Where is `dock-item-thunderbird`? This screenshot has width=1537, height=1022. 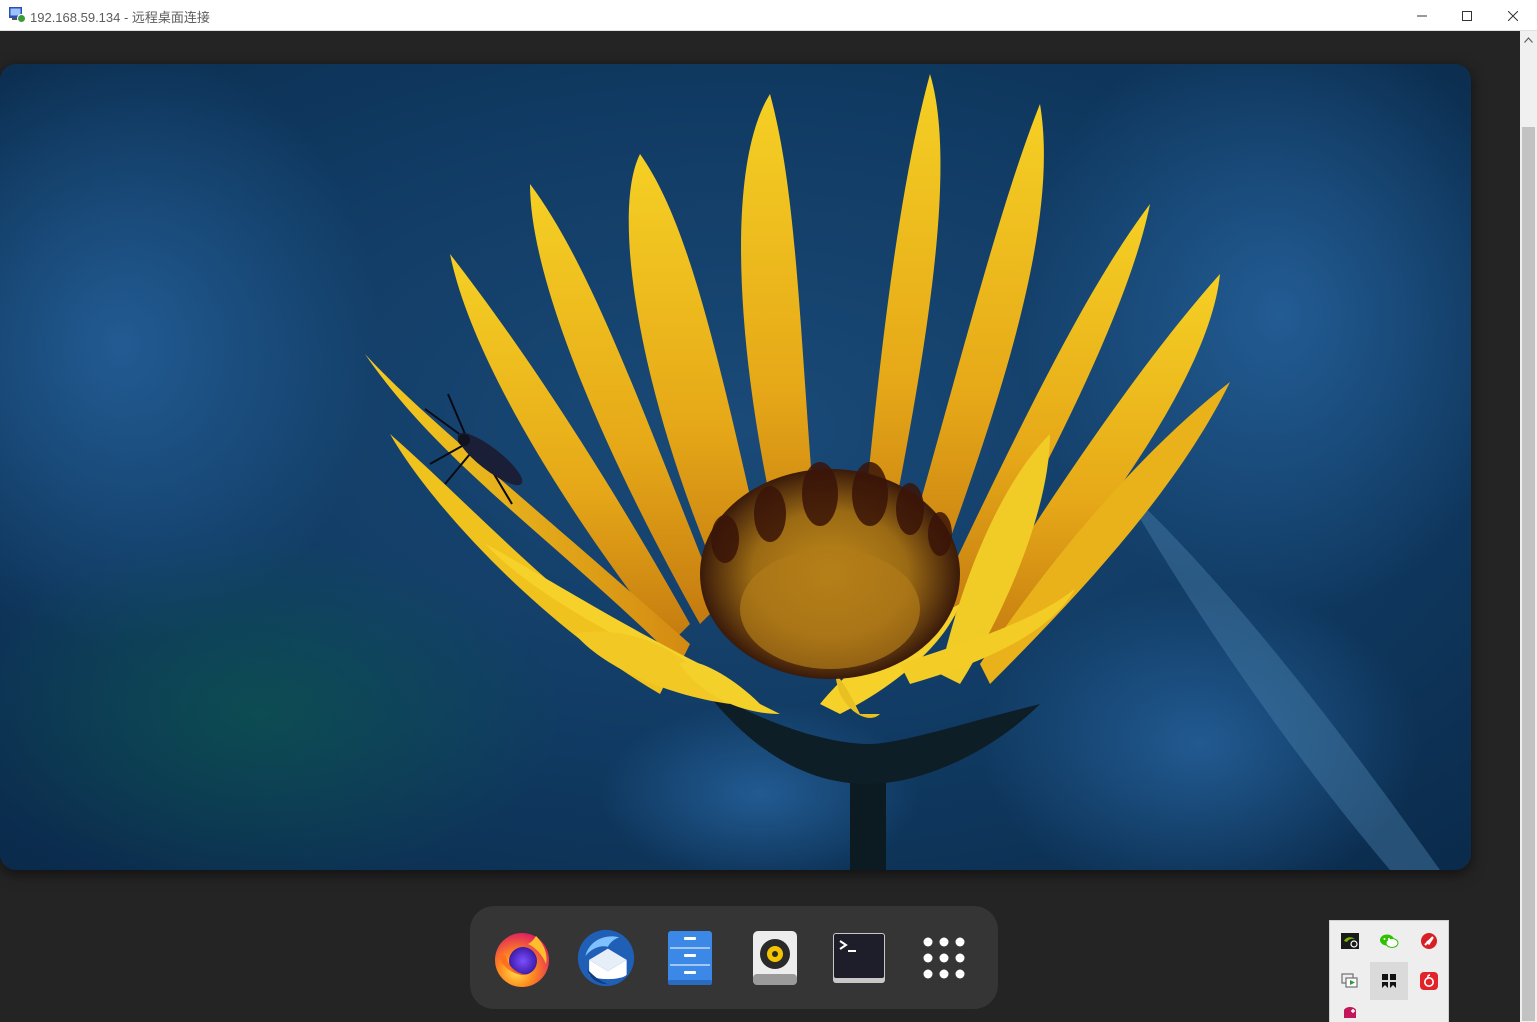 dock-item-thunderbird is located at coordinates (606, 958).